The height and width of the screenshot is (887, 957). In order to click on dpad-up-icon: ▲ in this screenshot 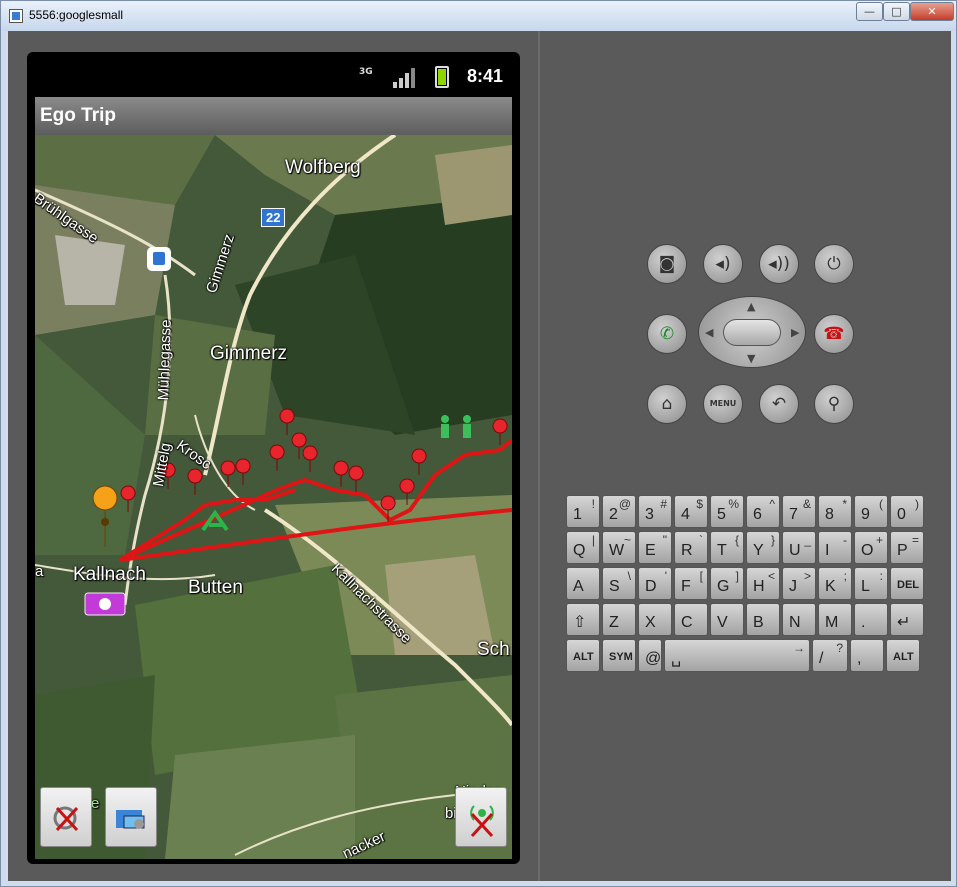, I will do `click(751, 306)`.